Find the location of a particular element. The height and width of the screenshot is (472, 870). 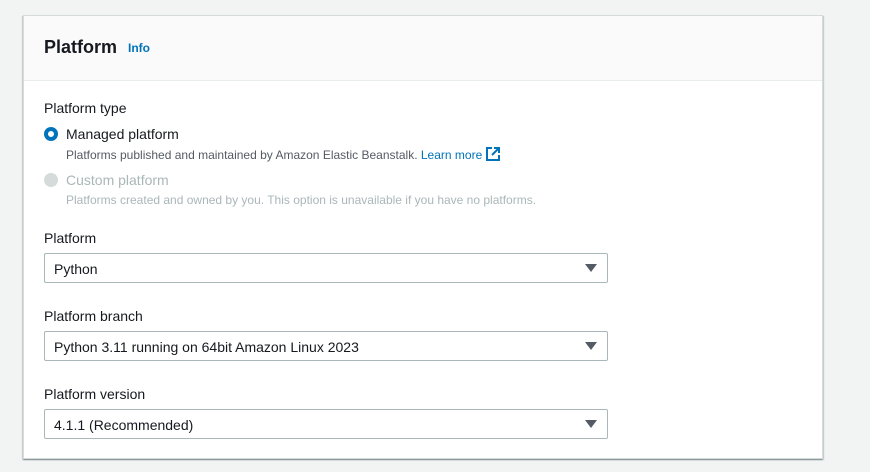

platform-version-select-value: 4.1.1 (Recommended) is located at coordinates (124, 425).